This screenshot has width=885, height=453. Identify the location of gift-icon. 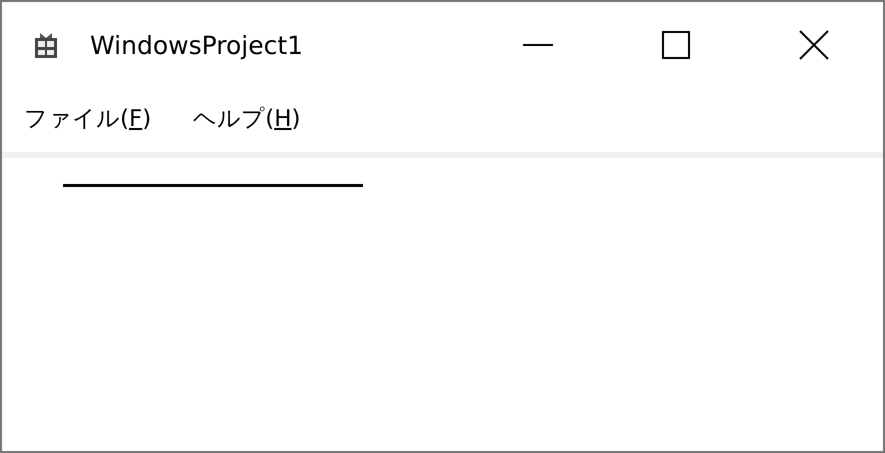
(46, 45).